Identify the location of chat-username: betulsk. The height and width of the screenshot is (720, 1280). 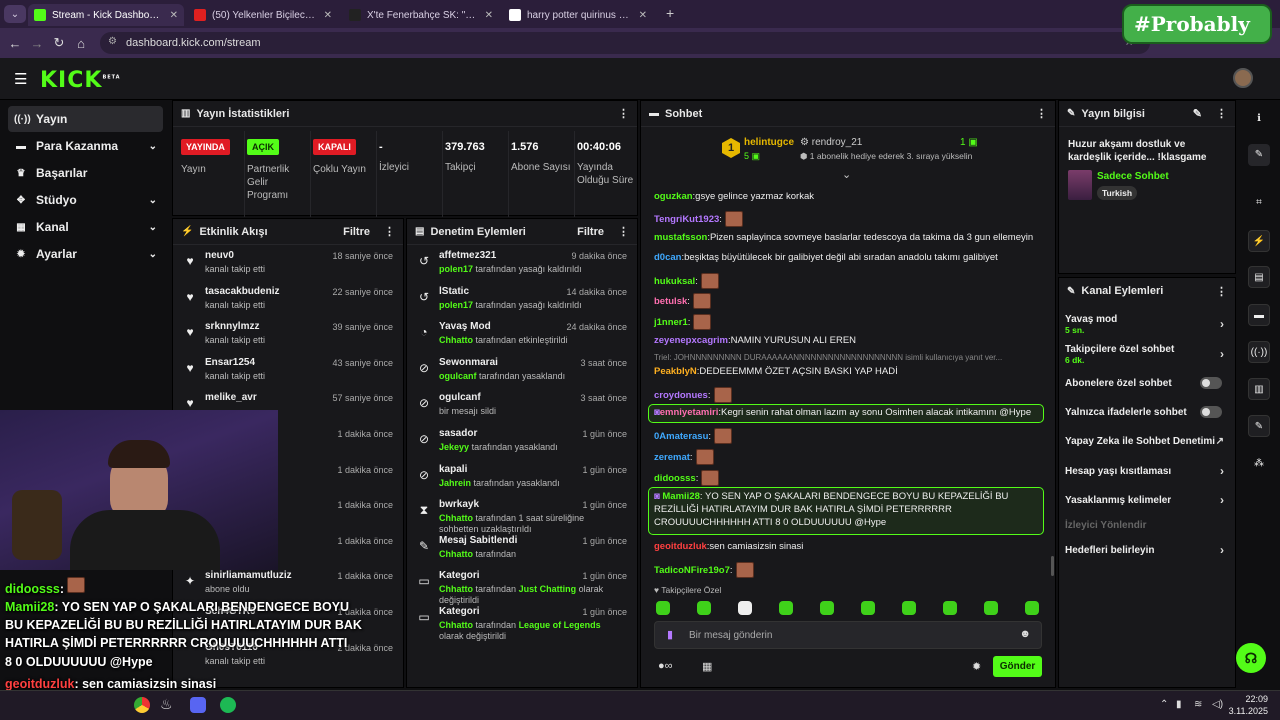
(670, 301).